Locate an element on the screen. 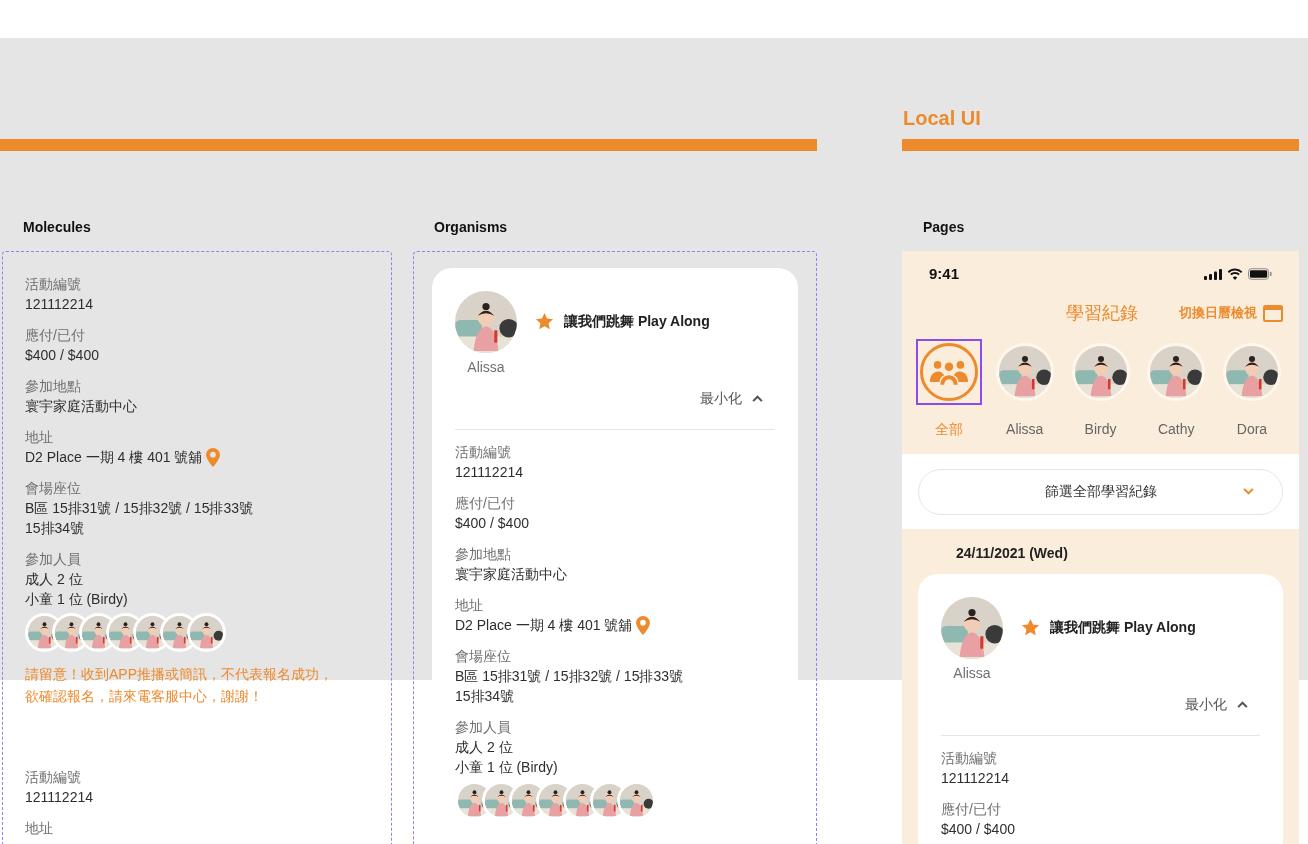  status-time: 9:41 is located at coordinates (944, 273).